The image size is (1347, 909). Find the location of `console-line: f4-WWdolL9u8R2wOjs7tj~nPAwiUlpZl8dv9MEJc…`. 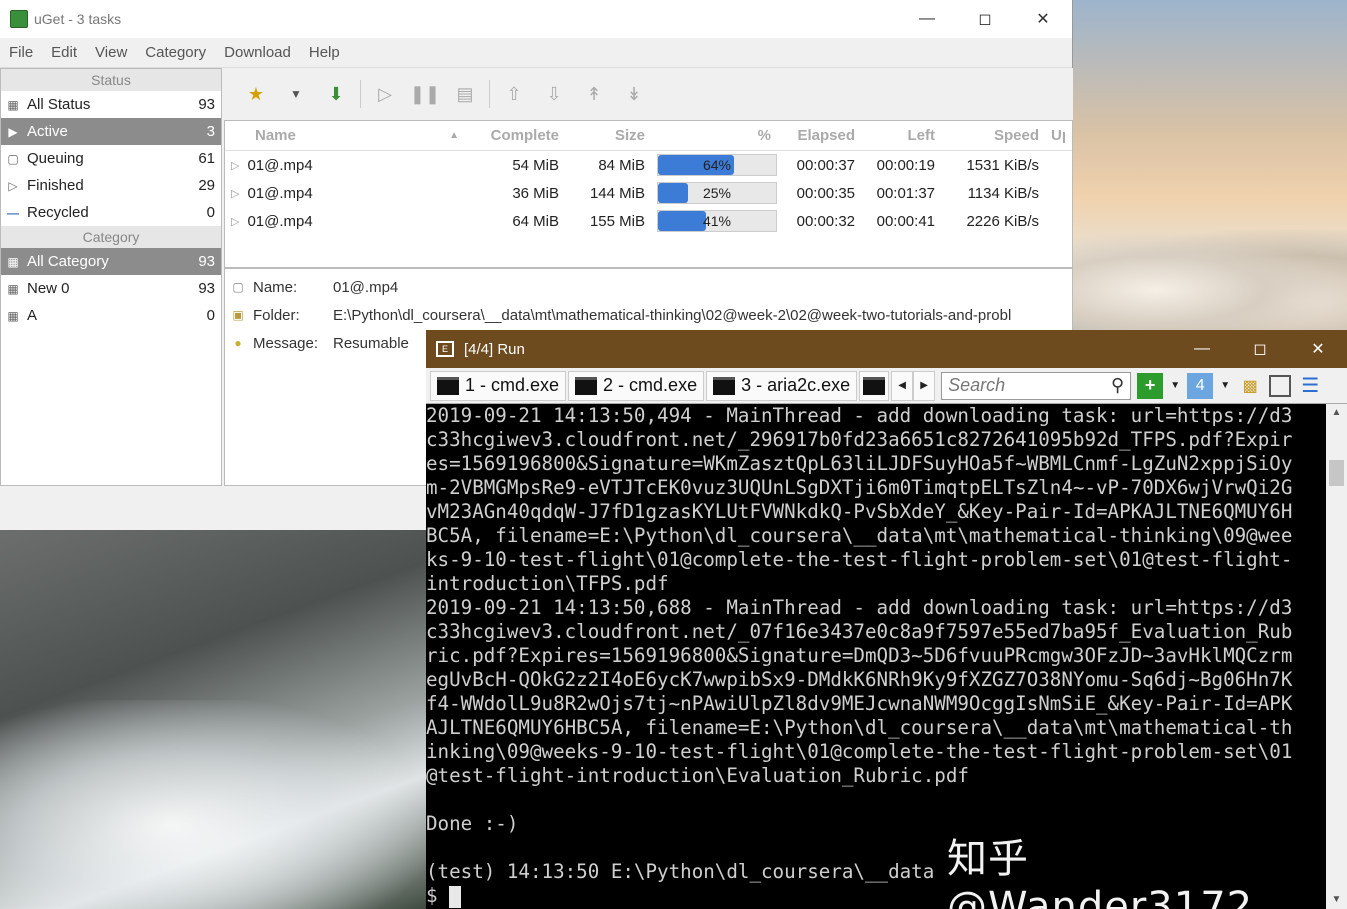

console-line: f4-WWdolL9u8R2wOjs7tj~nPAwiUlpZl8dv9MEJc… is located at coordinates (859, 703).